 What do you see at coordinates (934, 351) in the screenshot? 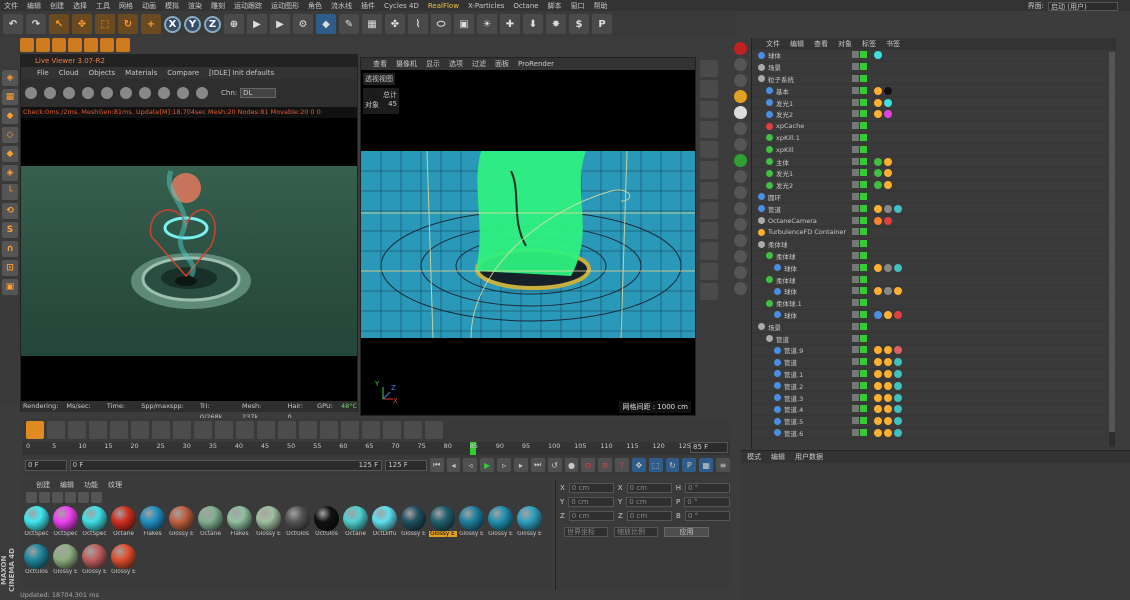
I see `object-row: 管道.9` at bounding box center [934, 351].